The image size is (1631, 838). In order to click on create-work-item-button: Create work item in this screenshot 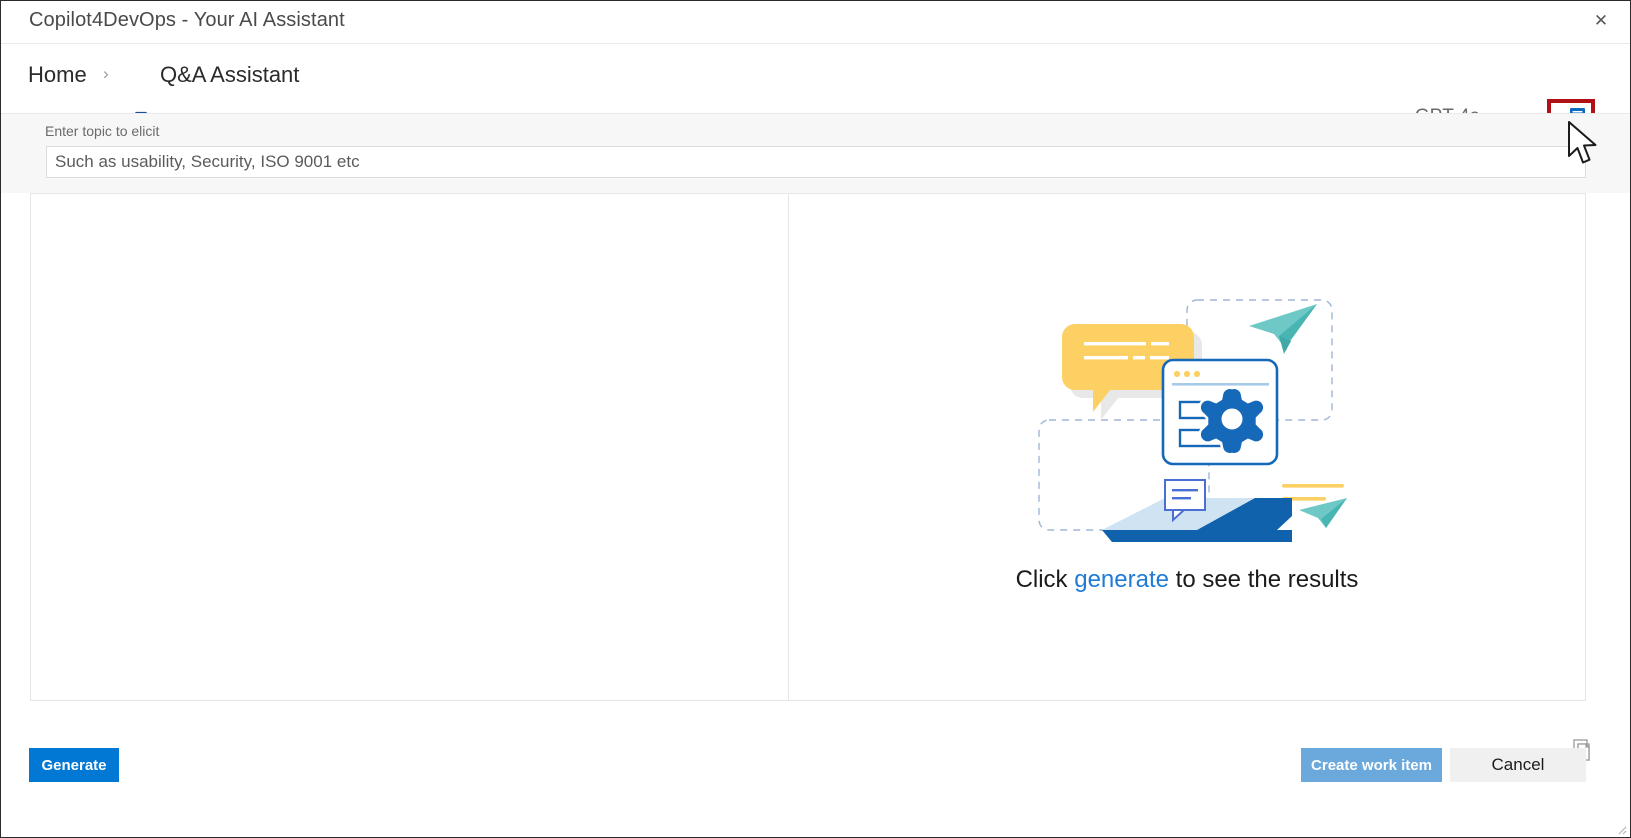, I will do `click(1371, 765)`.